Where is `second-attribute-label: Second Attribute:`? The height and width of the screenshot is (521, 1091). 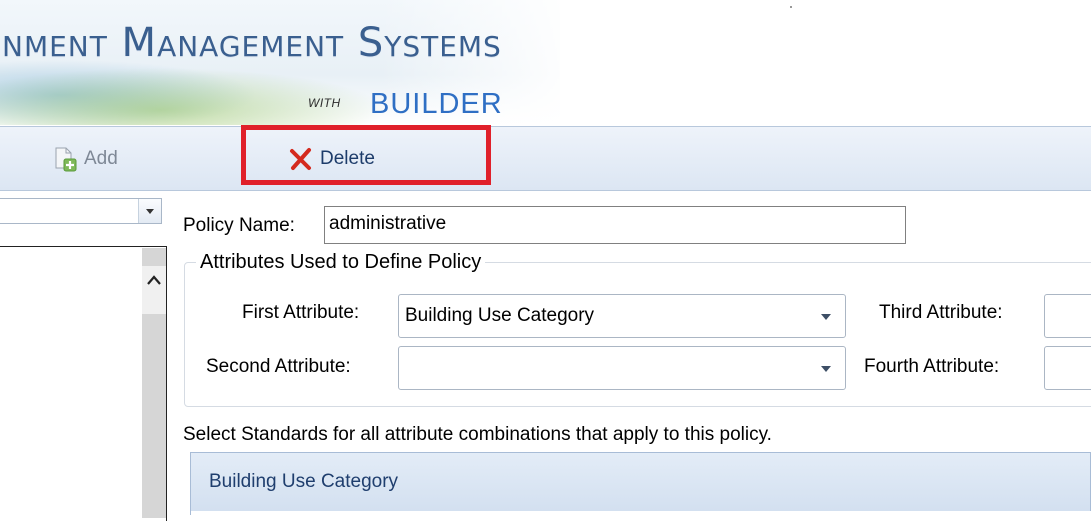
second-attribute-label: Second Attribute: is located at coordinates (278, 366).